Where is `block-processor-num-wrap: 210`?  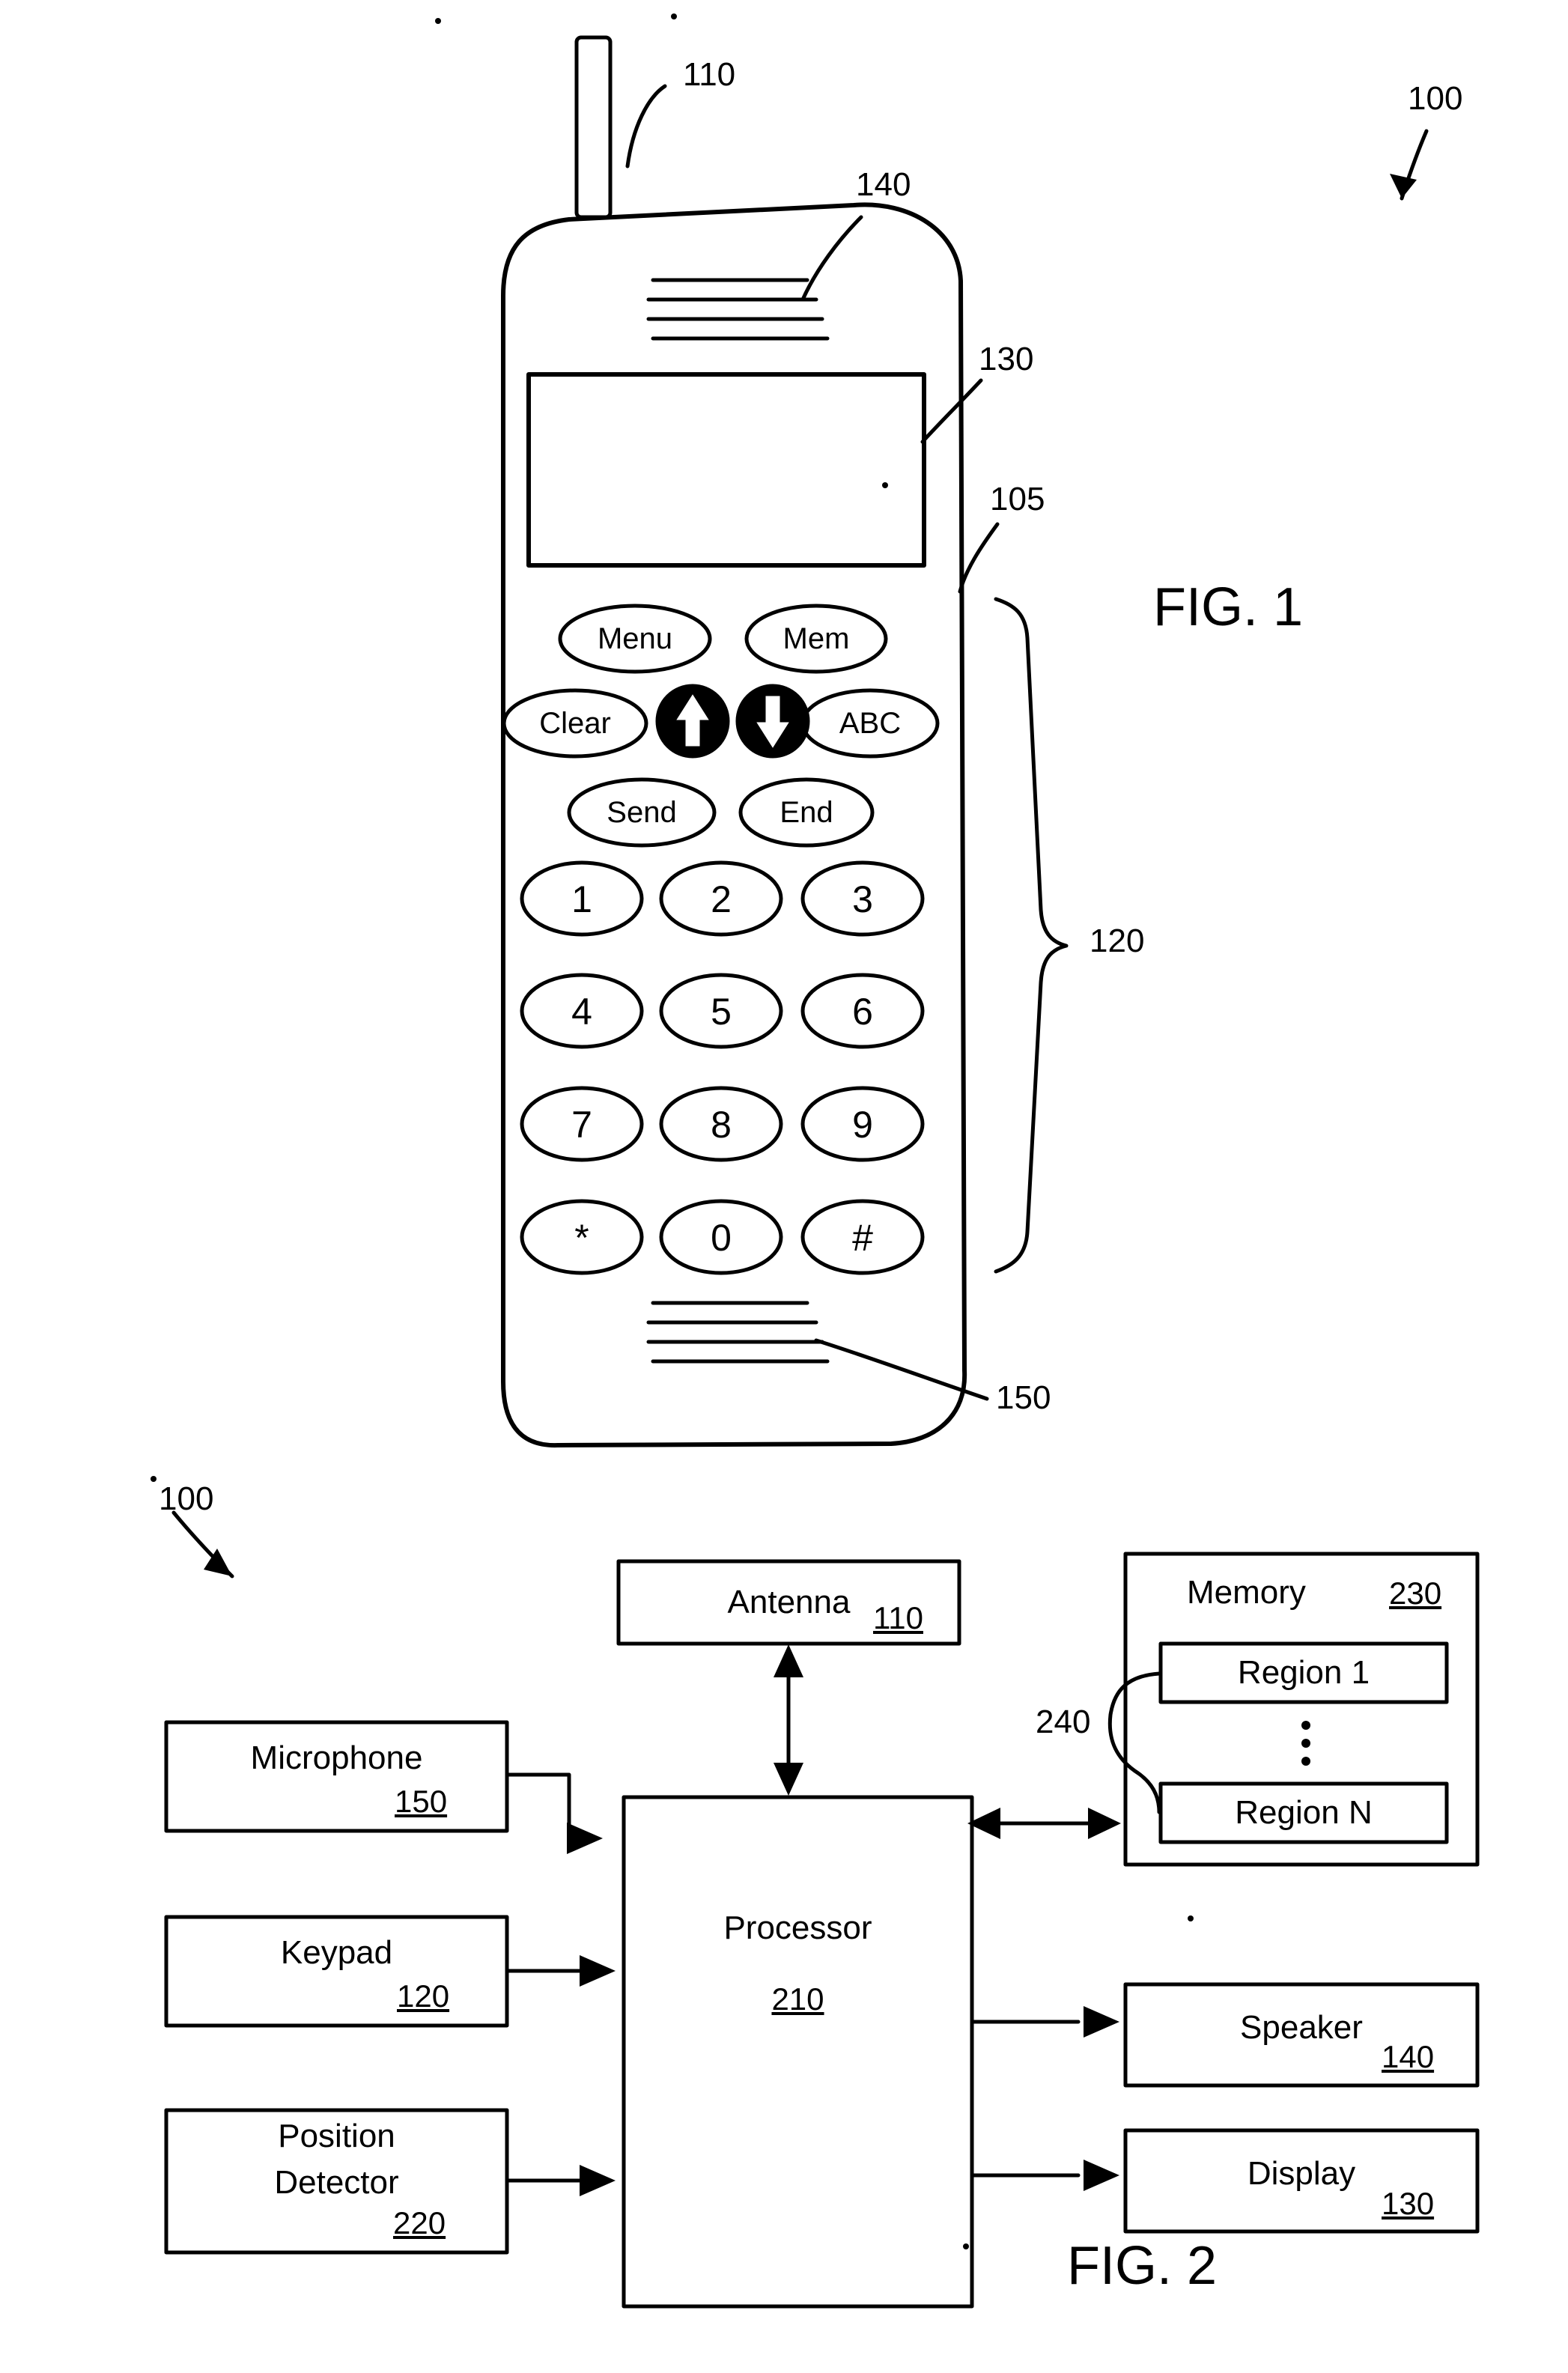
block-processor-num-wrap: 210 is located at coordinates (798, 1999).